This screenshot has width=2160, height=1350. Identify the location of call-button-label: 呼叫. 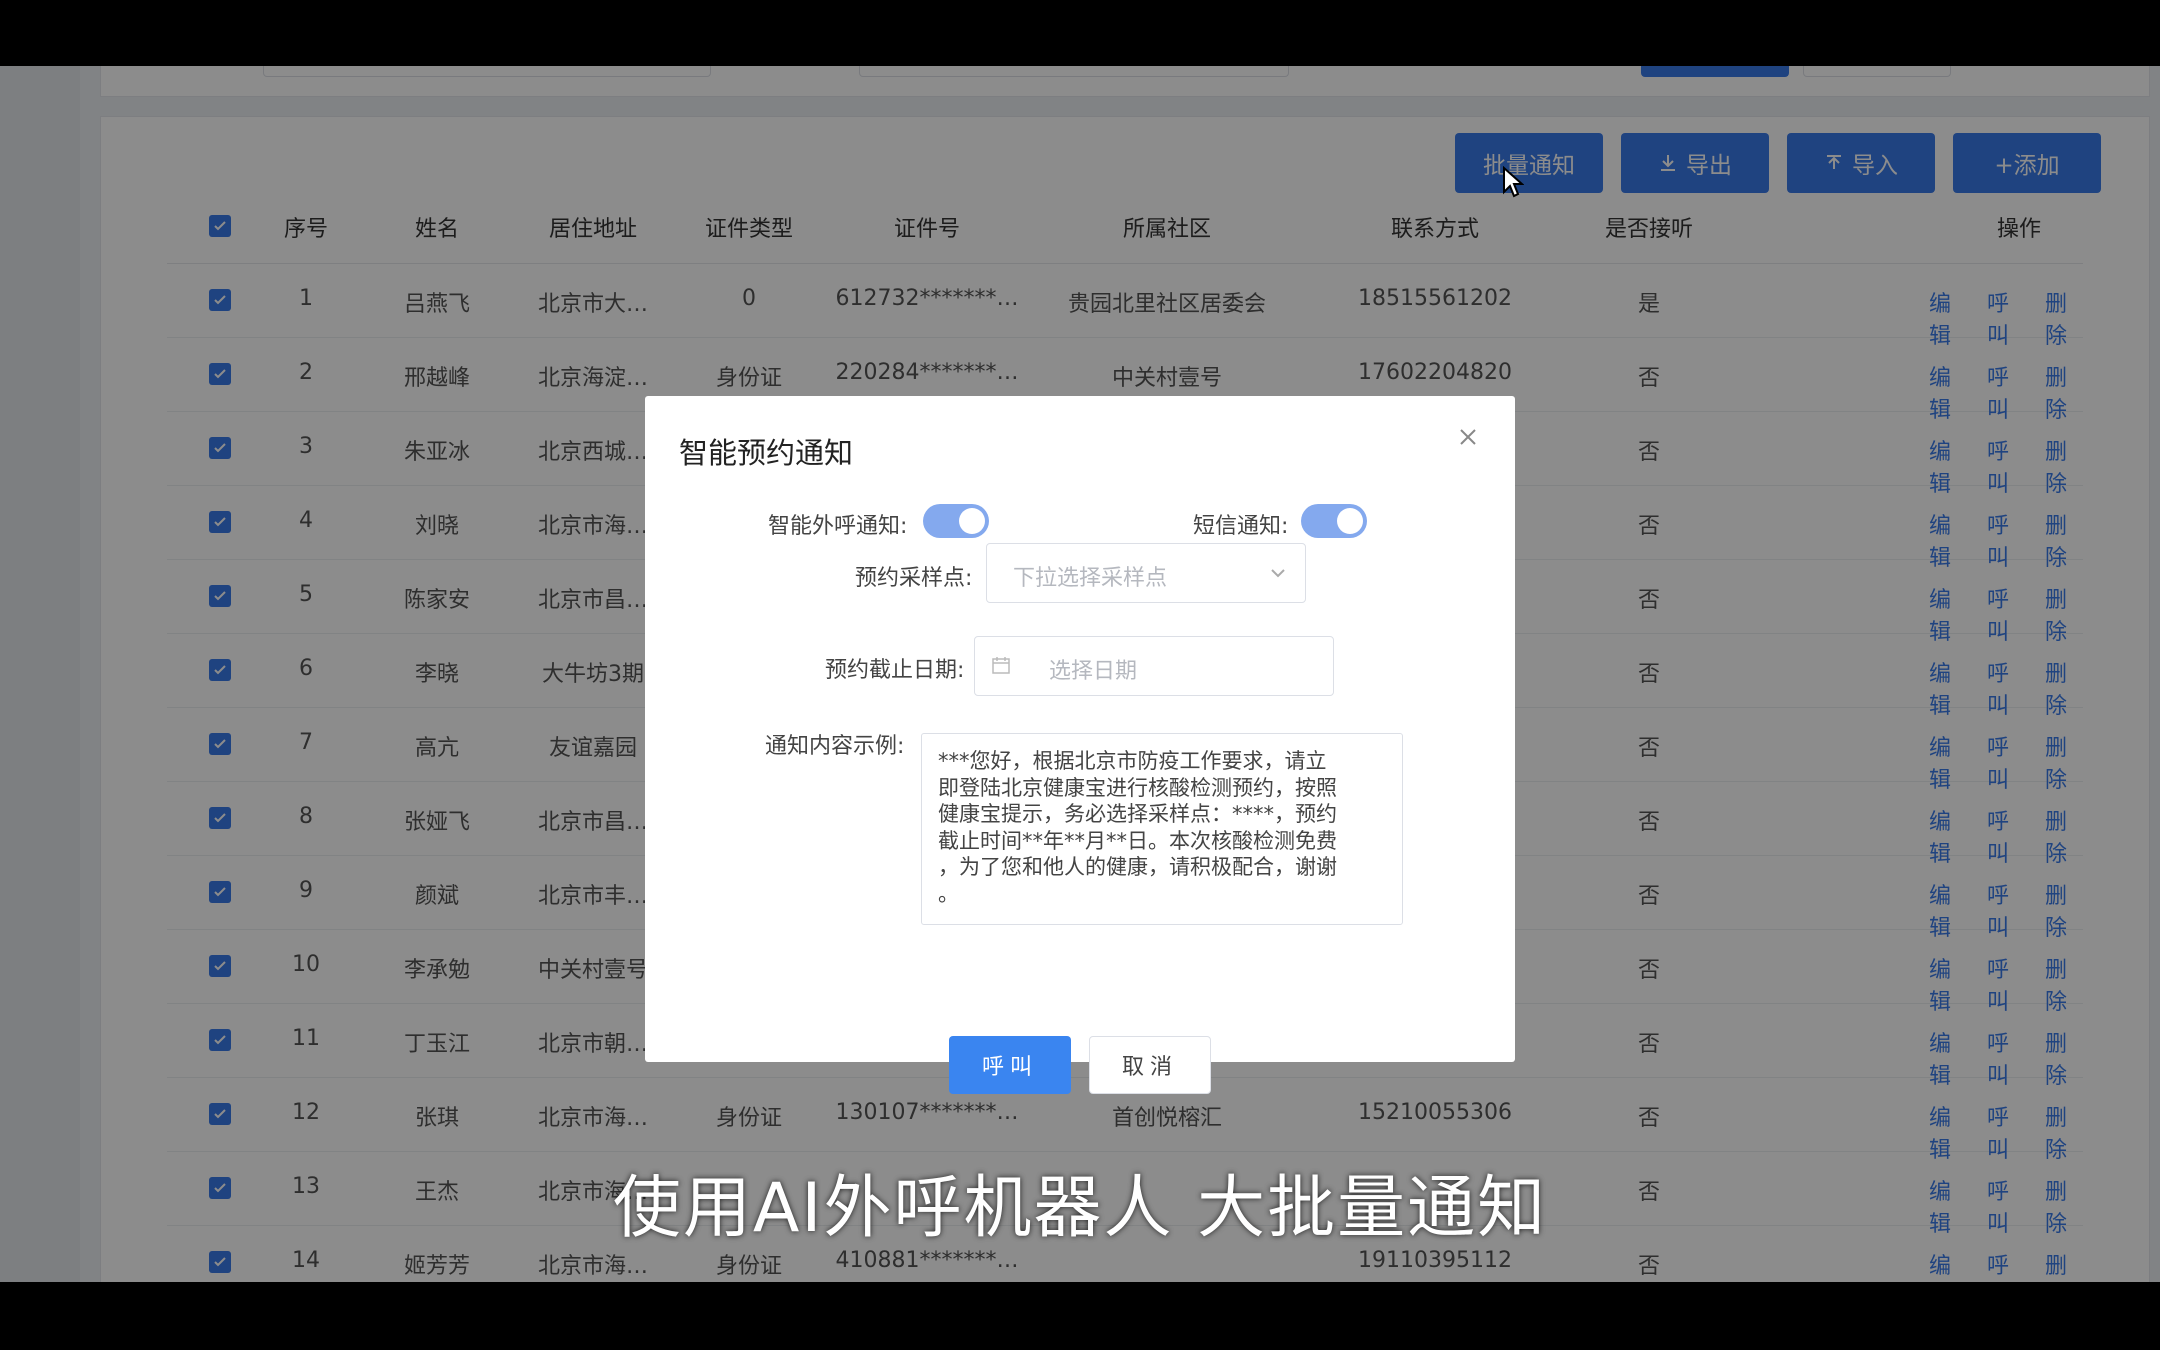
(1009, 1067).